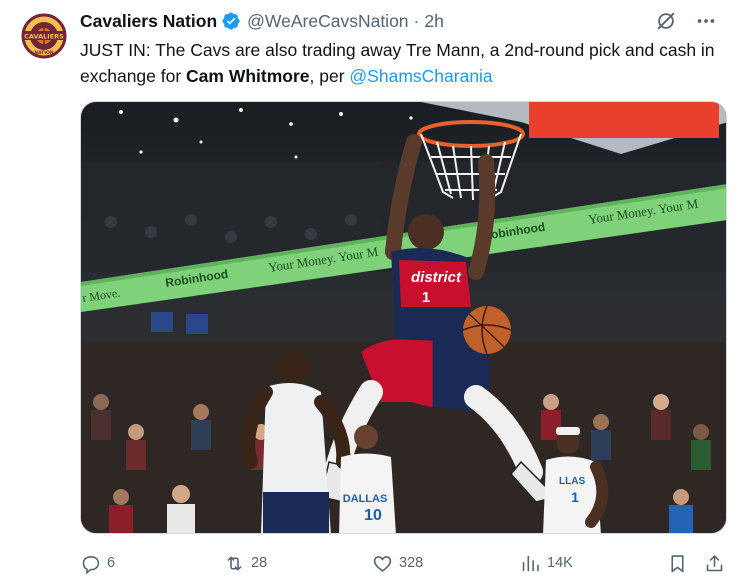 The width and height of the screenshot is (739, 587). I want to click on tweet-header: Cavaliers Nation @WeAreCavsNation · 2h, so click(399, 21).